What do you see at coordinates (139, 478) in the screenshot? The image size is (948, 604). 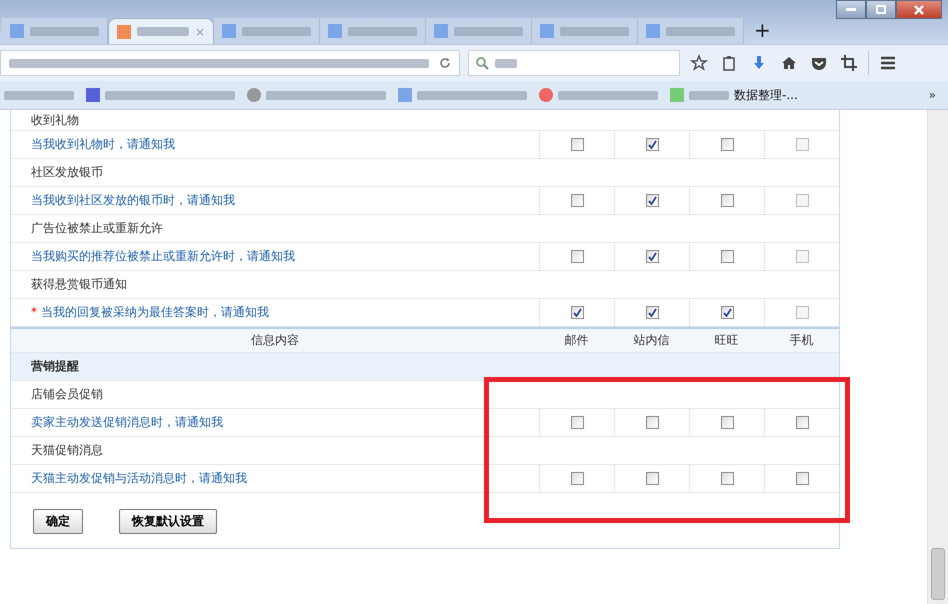 I see `option-label: 天猫主动发促销与活动消息时，请通知我` at bounding box center [139, 478].